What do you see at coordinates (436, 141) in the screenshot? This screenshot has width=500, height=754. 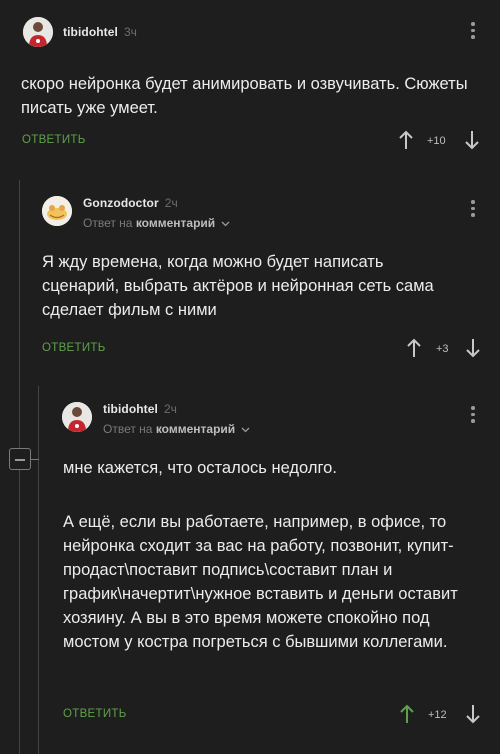 I see `rating-value: +10` at bounding box center [436, 141].